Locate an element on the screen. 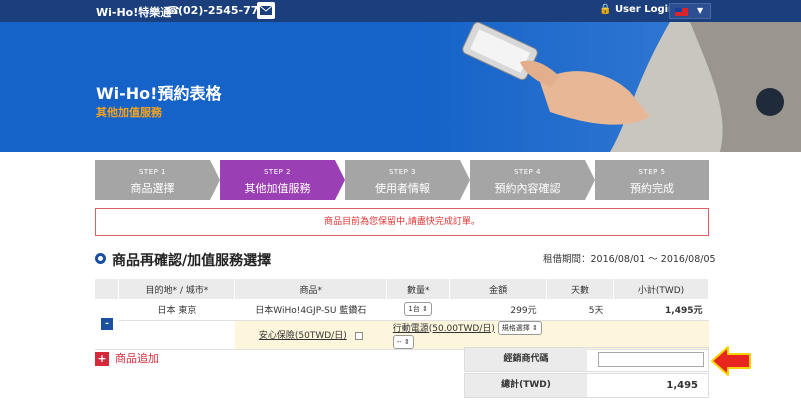  spec-select: 規格選擇 ⇕ is located at coordinates (519, 328).